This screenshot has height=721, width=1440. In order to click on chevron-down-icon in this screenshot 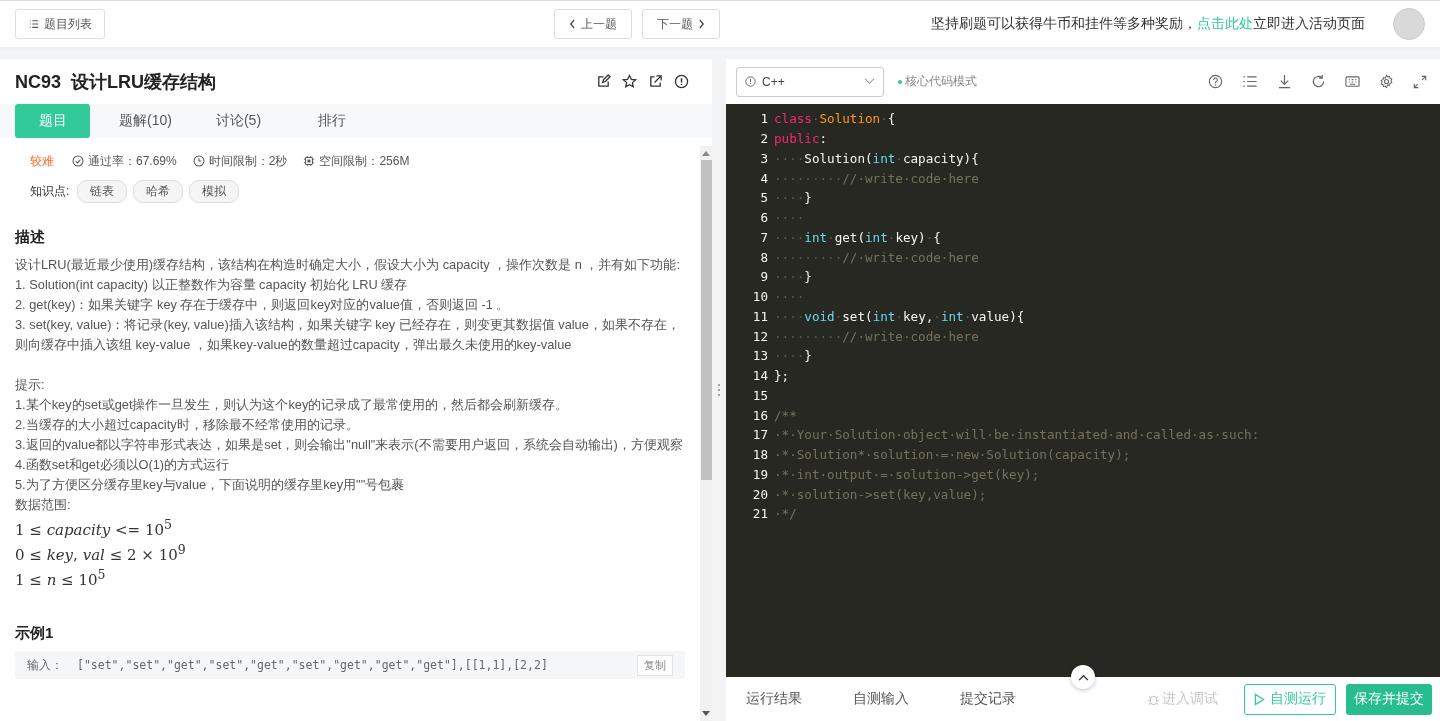, I will do `click(869, 81)`.